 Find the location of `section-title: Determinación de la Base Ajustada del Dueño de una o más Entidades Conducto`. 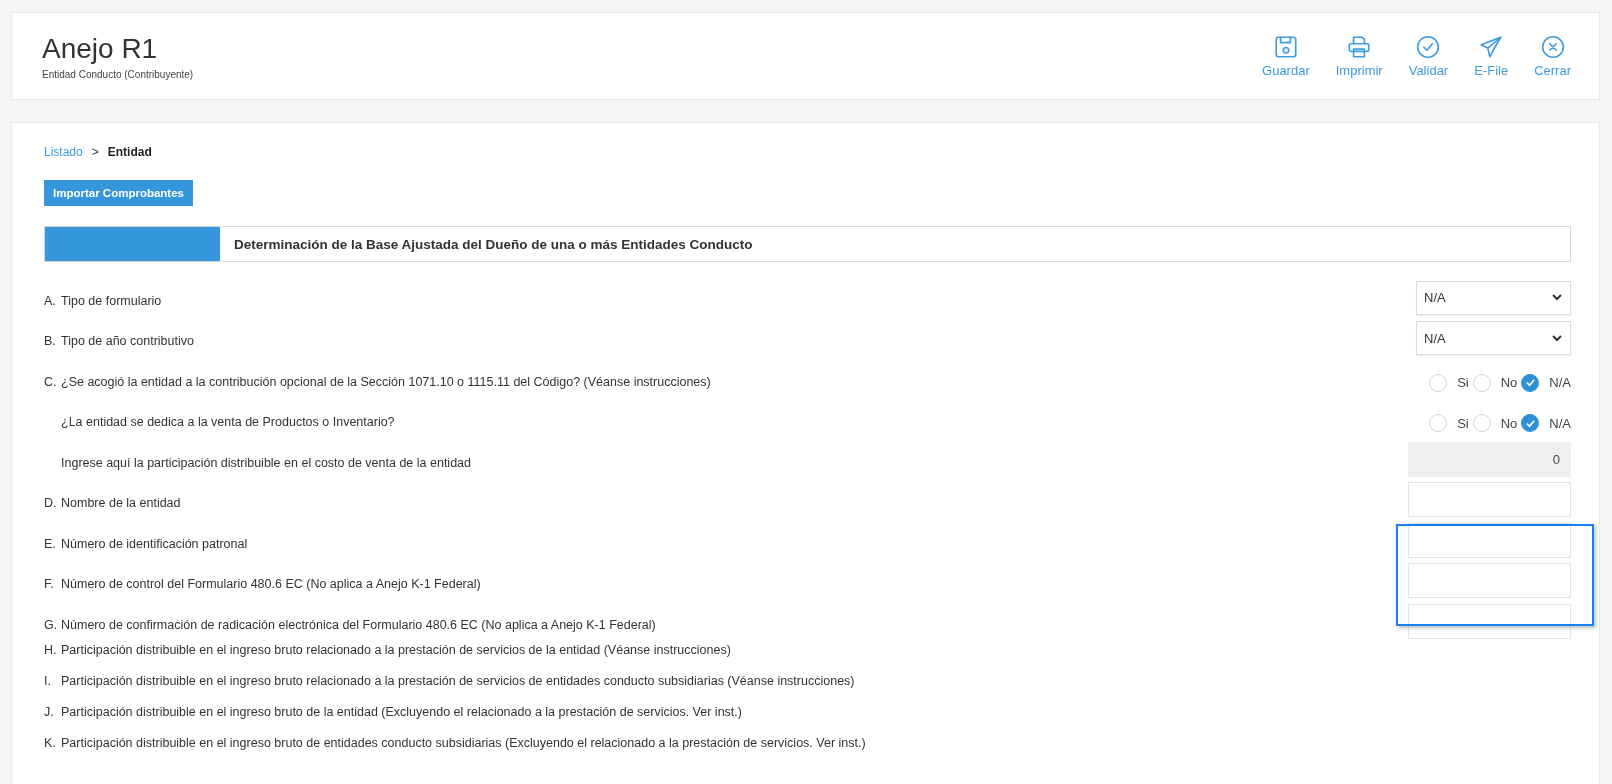

section-title: Determinación de la Base Ajustada del Dueño de una o más Entidades Conducto is located at coordinates (493, 244).